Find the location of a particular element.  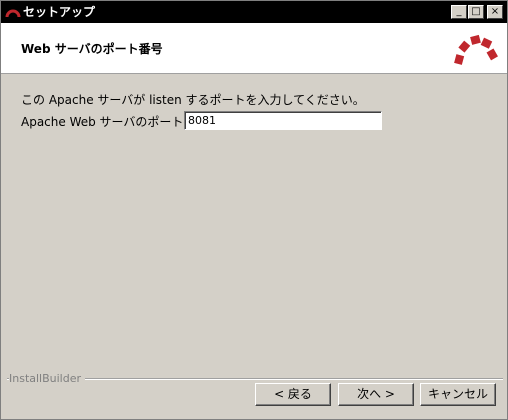

close-button: × is located at coordinates (495, 12).